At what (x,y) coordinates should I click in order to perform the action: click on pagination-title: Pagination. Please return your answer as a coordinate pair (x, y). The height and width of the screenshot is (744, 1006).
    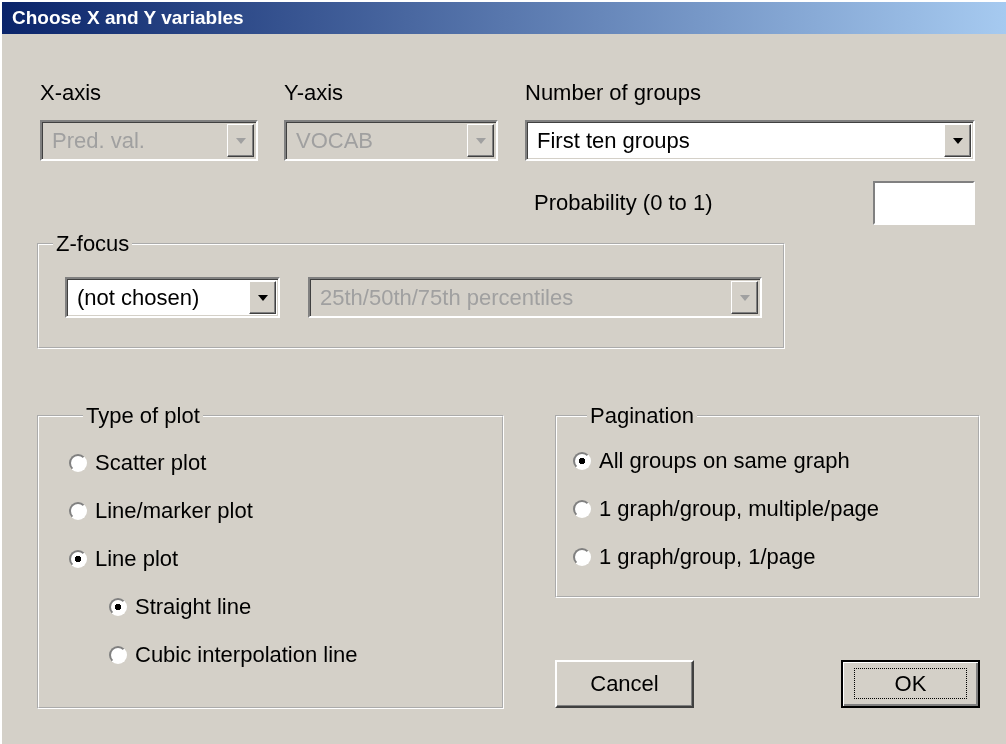
    Looking at the image, I should click on (642, 416).